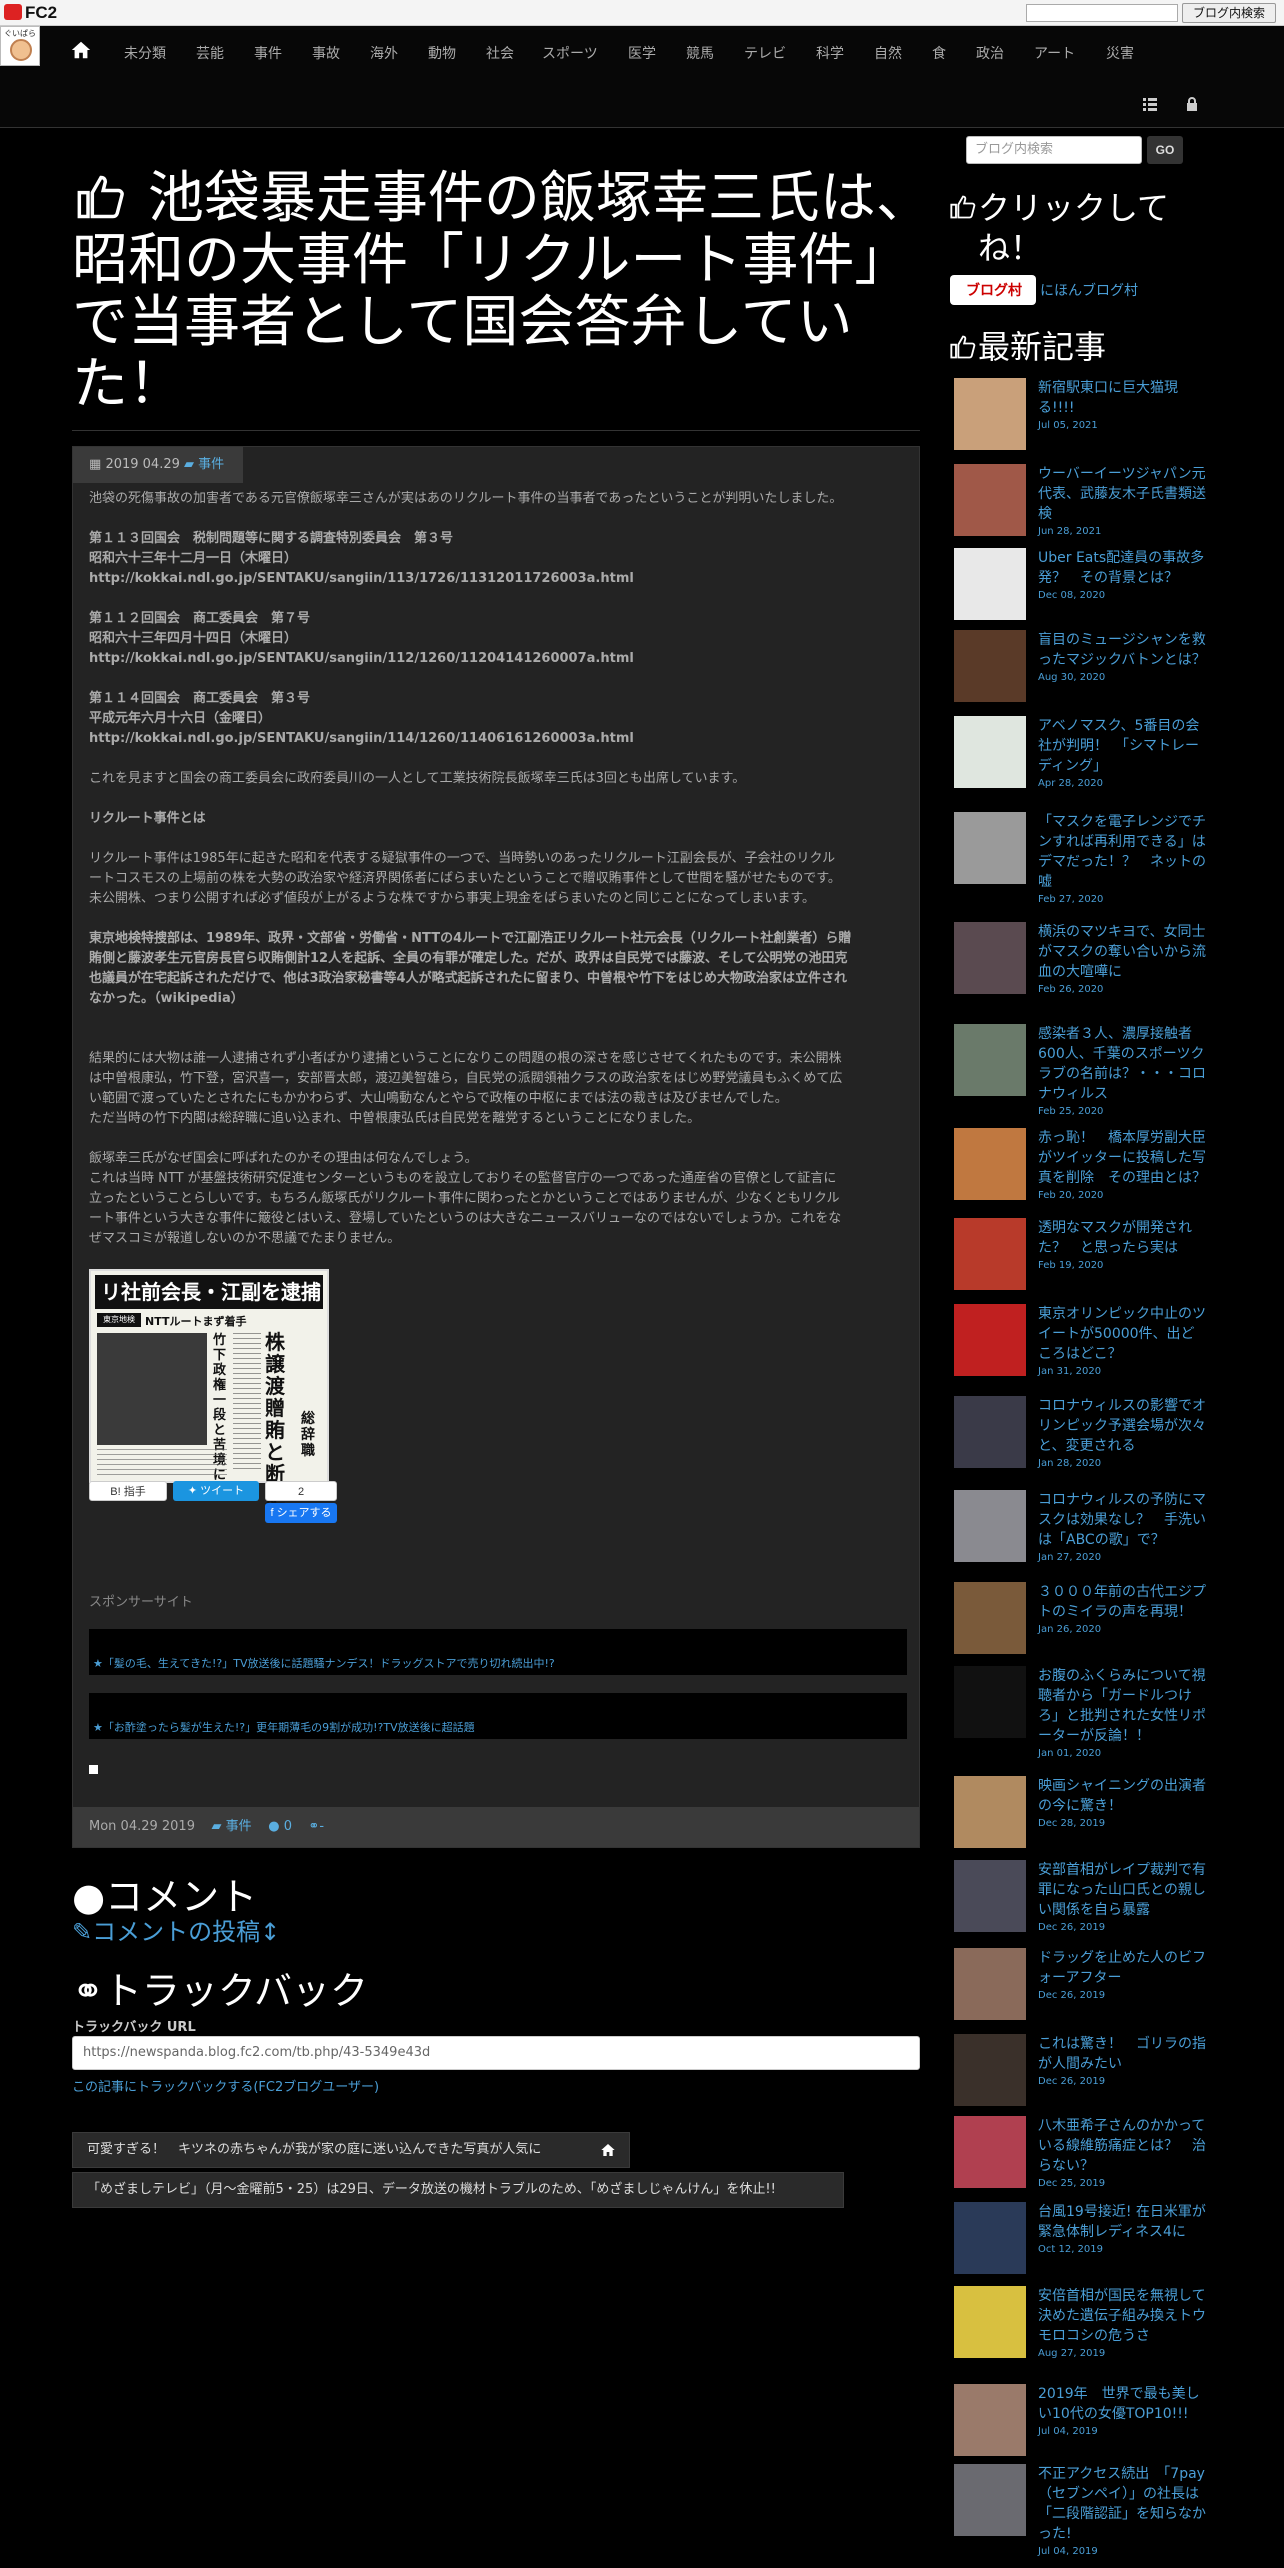 This screenshot has height=2568, width=1284. Describe the element at coordinates (145, 53) in the screenshot. I see `nav-item: 未分類` at that location.